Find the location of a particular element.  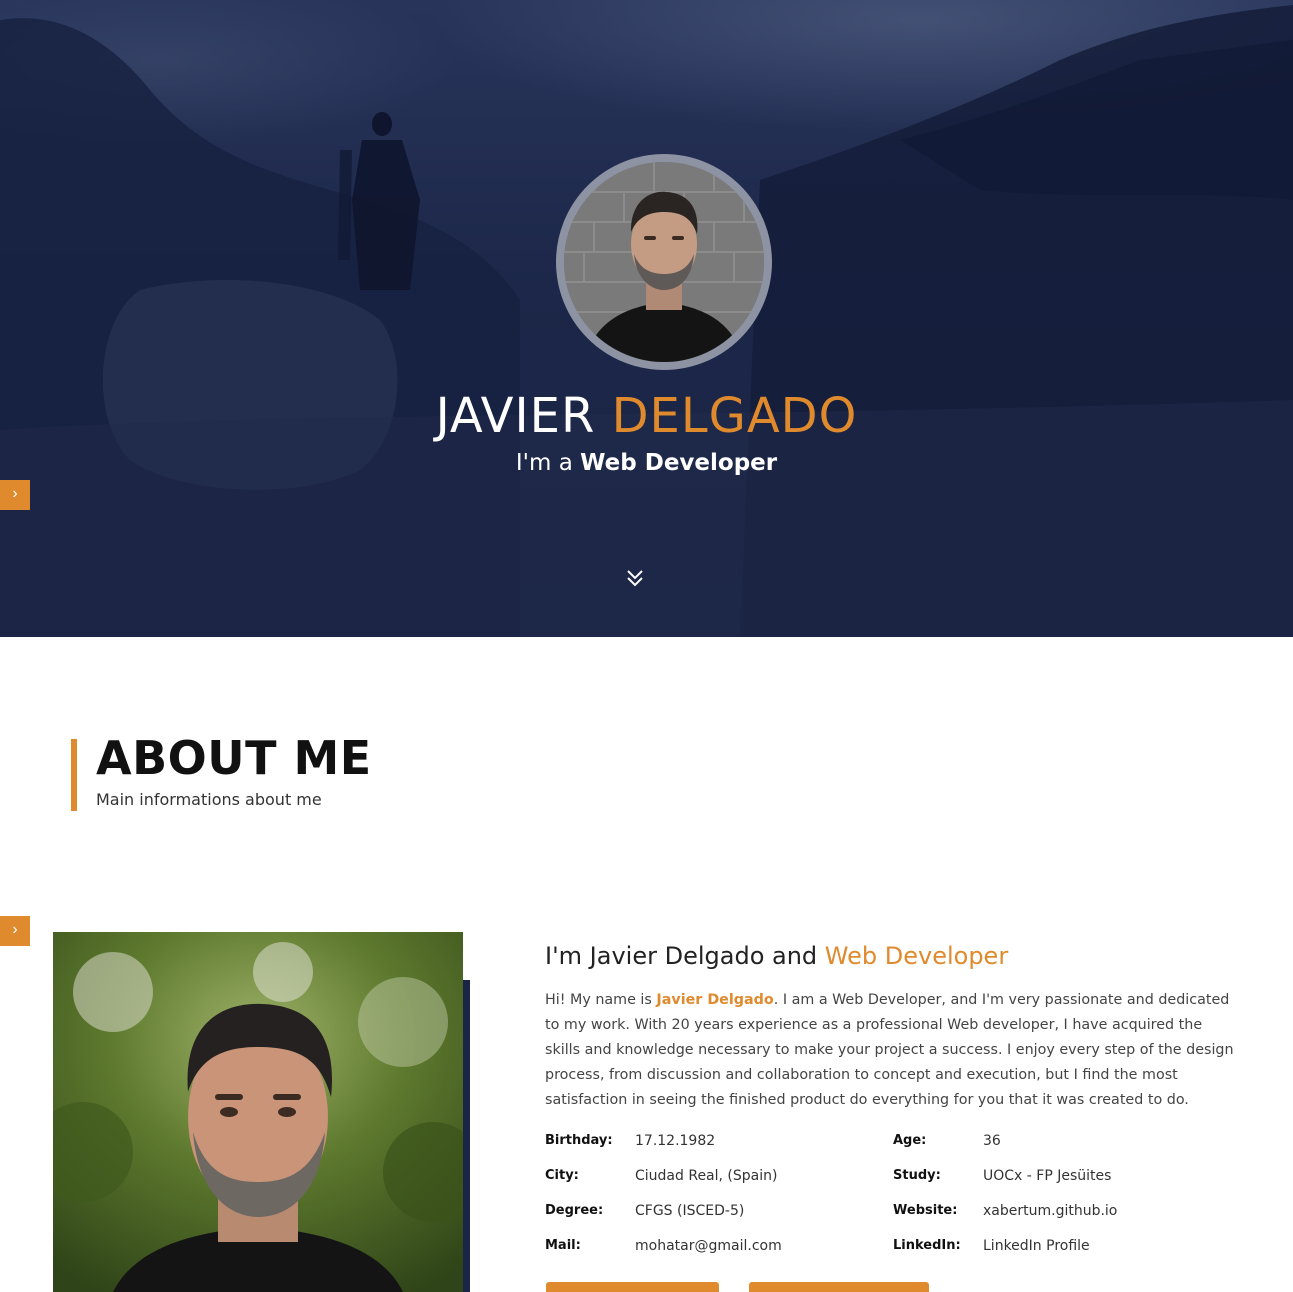

detail-value: 36 is located at coordinates (992, 1141).